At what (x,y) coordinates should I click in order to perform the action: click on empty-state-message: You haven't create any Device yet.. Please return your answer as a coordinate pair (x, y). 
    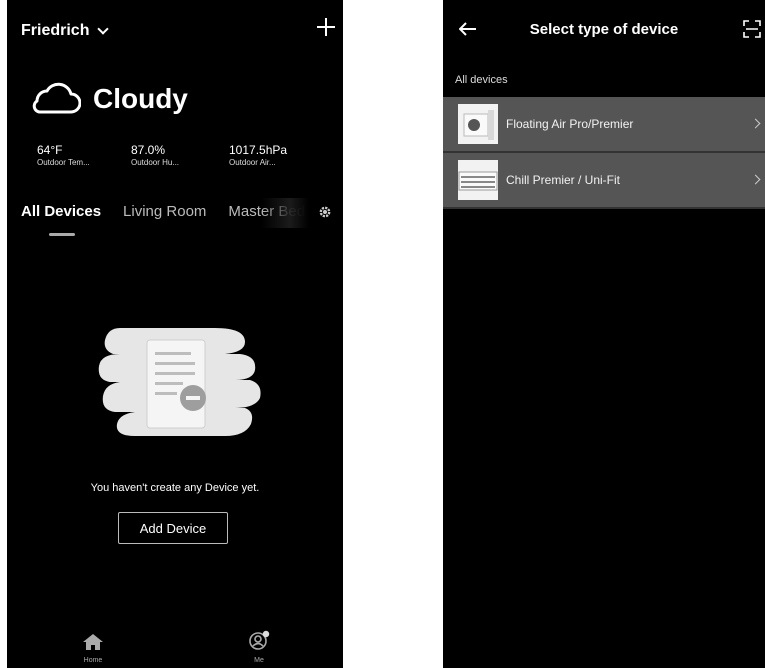
    Looking at the image, I should click on (175, 488).